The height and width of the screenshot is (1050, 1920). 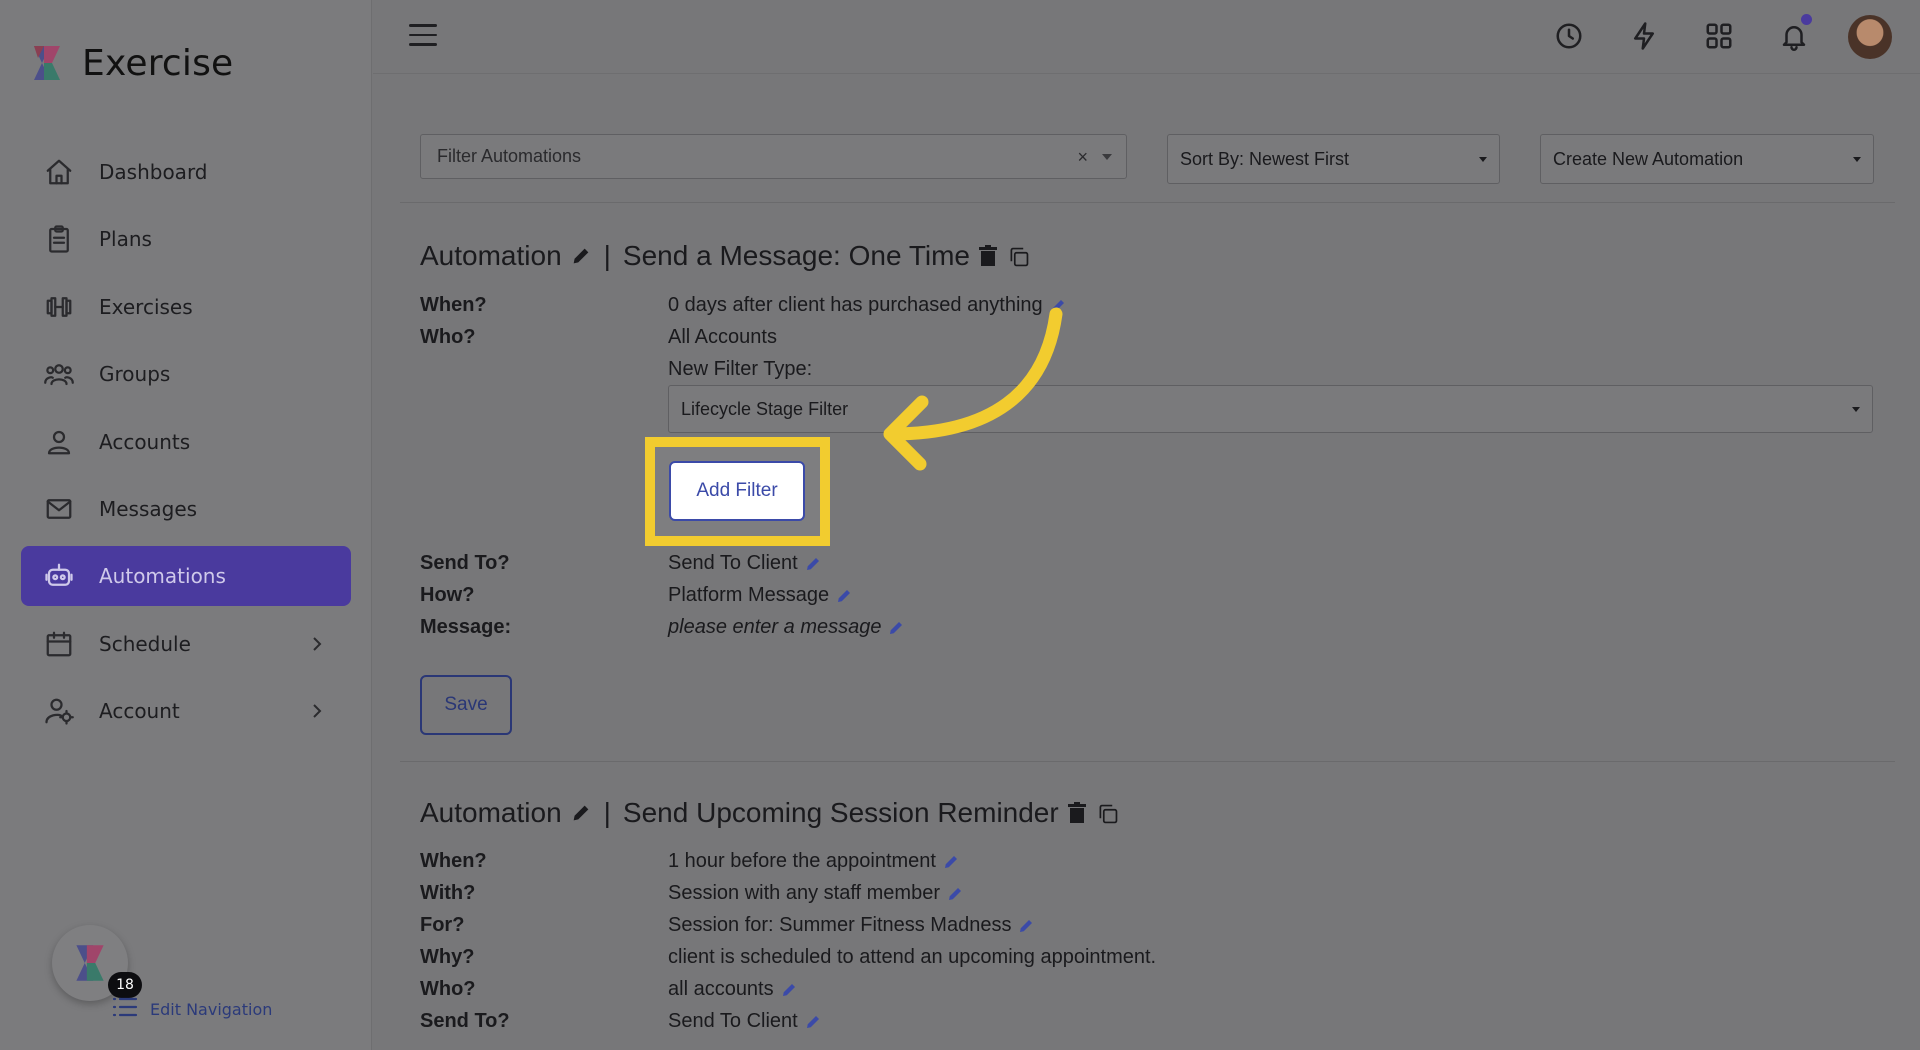 I want to click on avatar, so click(x=1870, y=37).